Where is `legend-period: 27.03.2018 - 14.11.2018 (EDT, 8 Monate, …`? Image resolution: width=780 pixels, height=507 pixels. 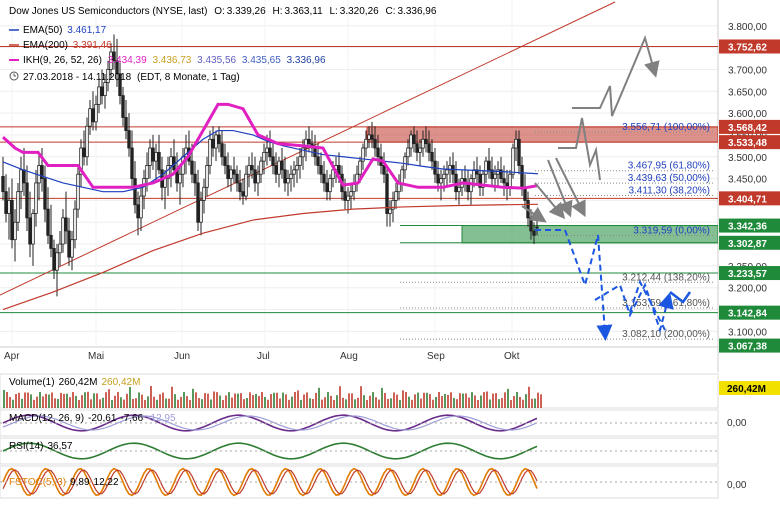 legend-period: 27.03.2018 - 14.11.2018 (EDT, 8 Monate, … is located at coordinates (131, 77).